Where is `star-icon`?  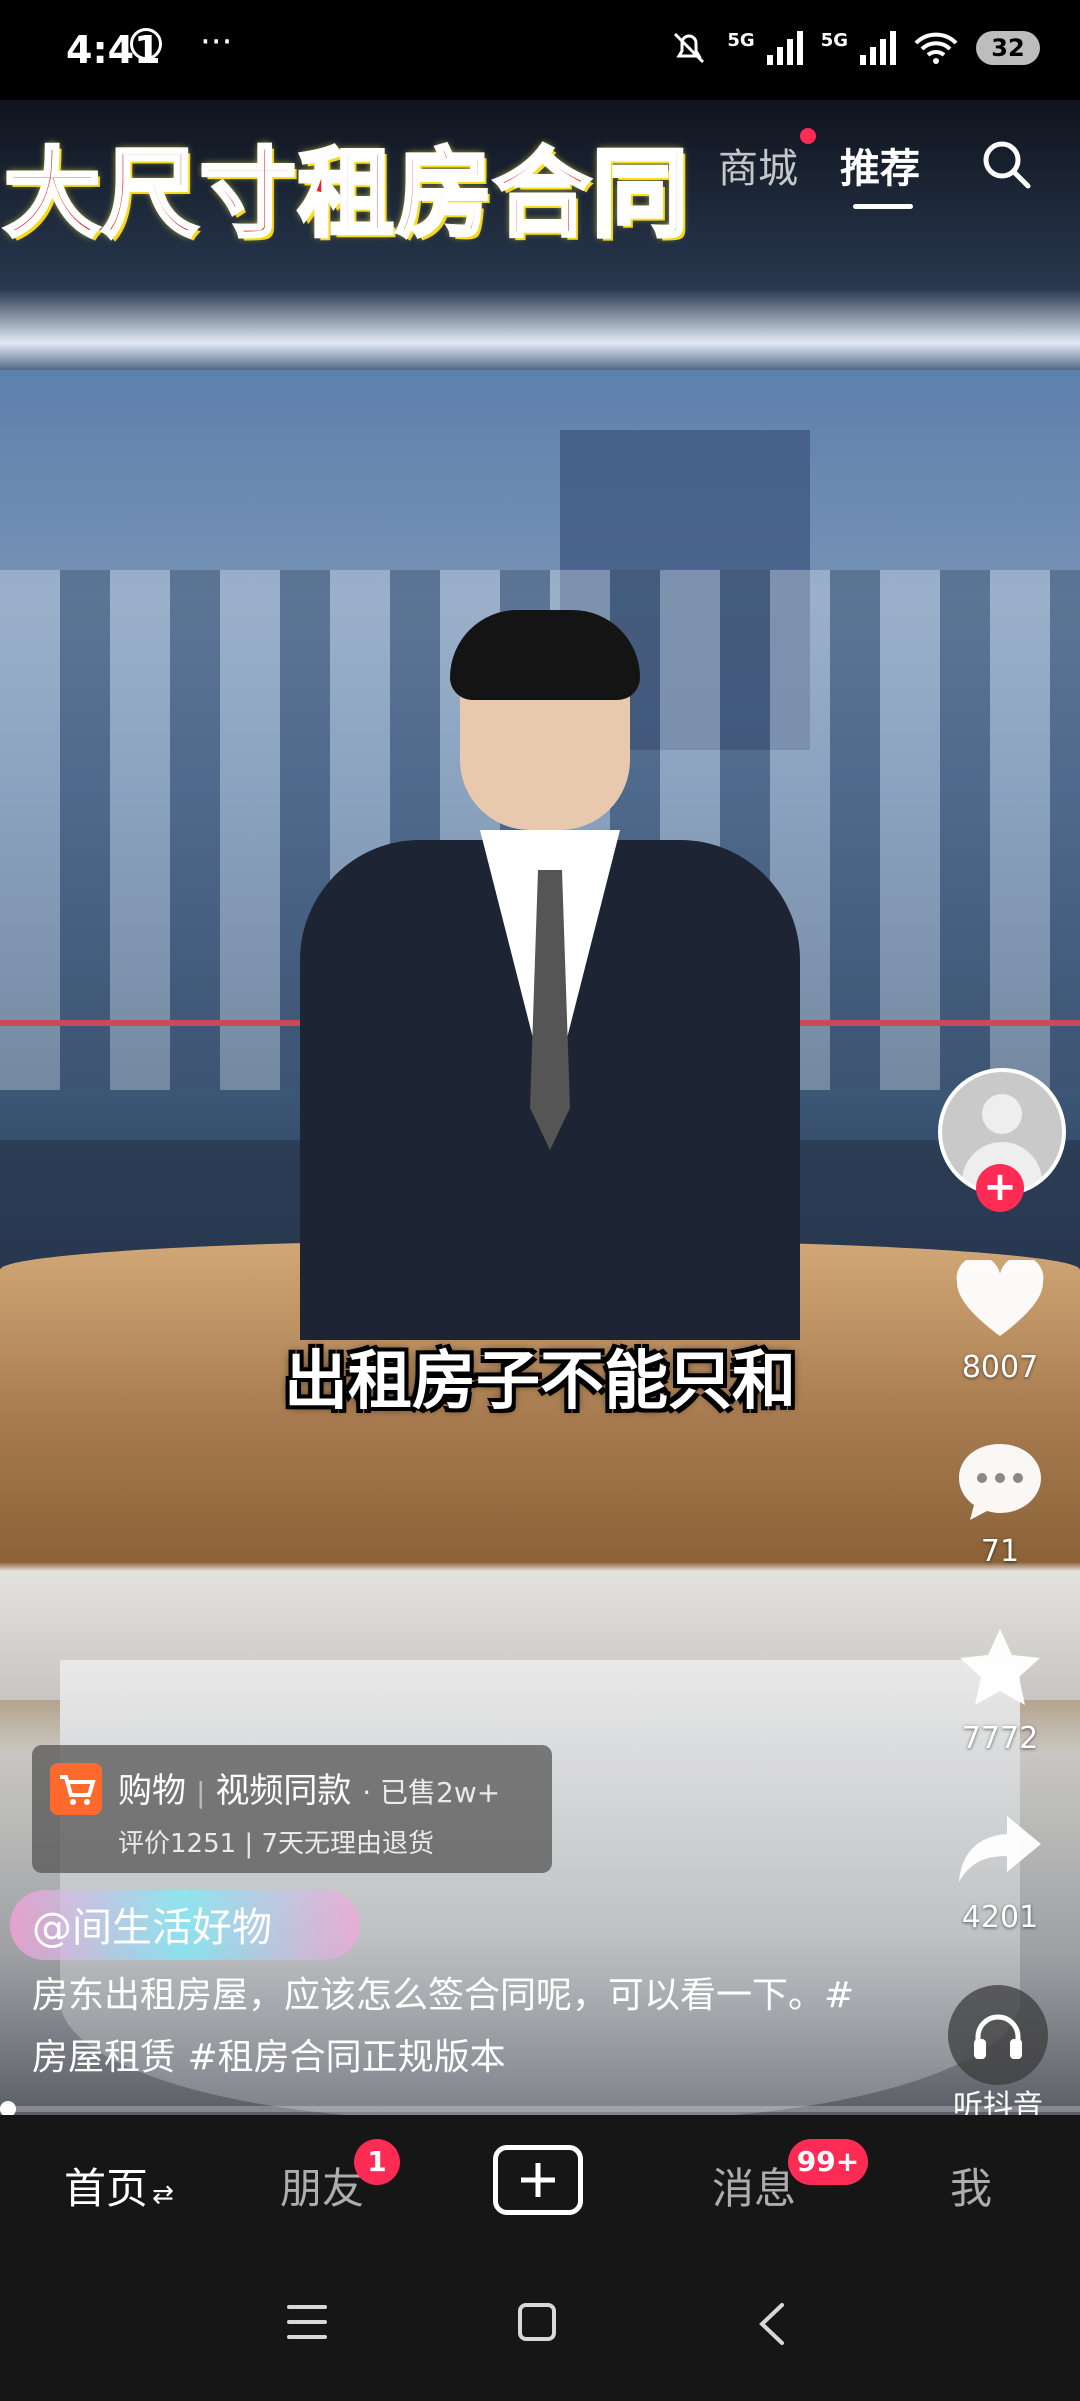
star-icon is located at coordinates (1000, 1667).